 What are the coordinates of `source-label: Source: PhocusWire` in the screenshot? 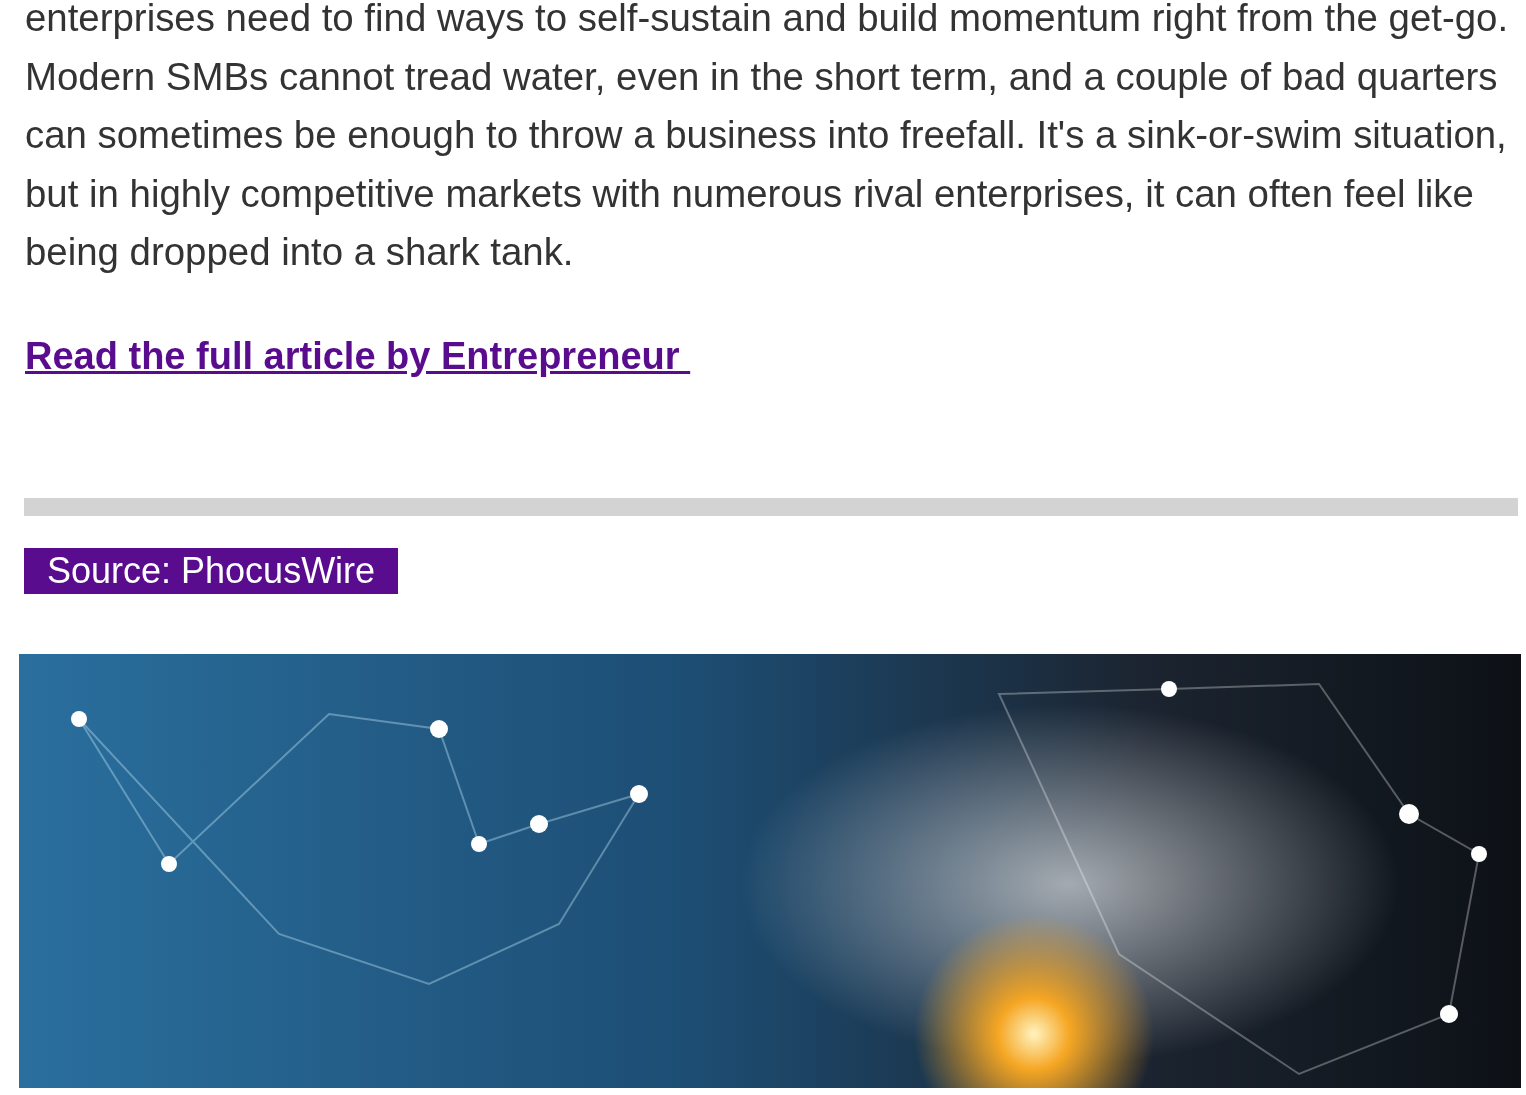 It's located at (211, 570).